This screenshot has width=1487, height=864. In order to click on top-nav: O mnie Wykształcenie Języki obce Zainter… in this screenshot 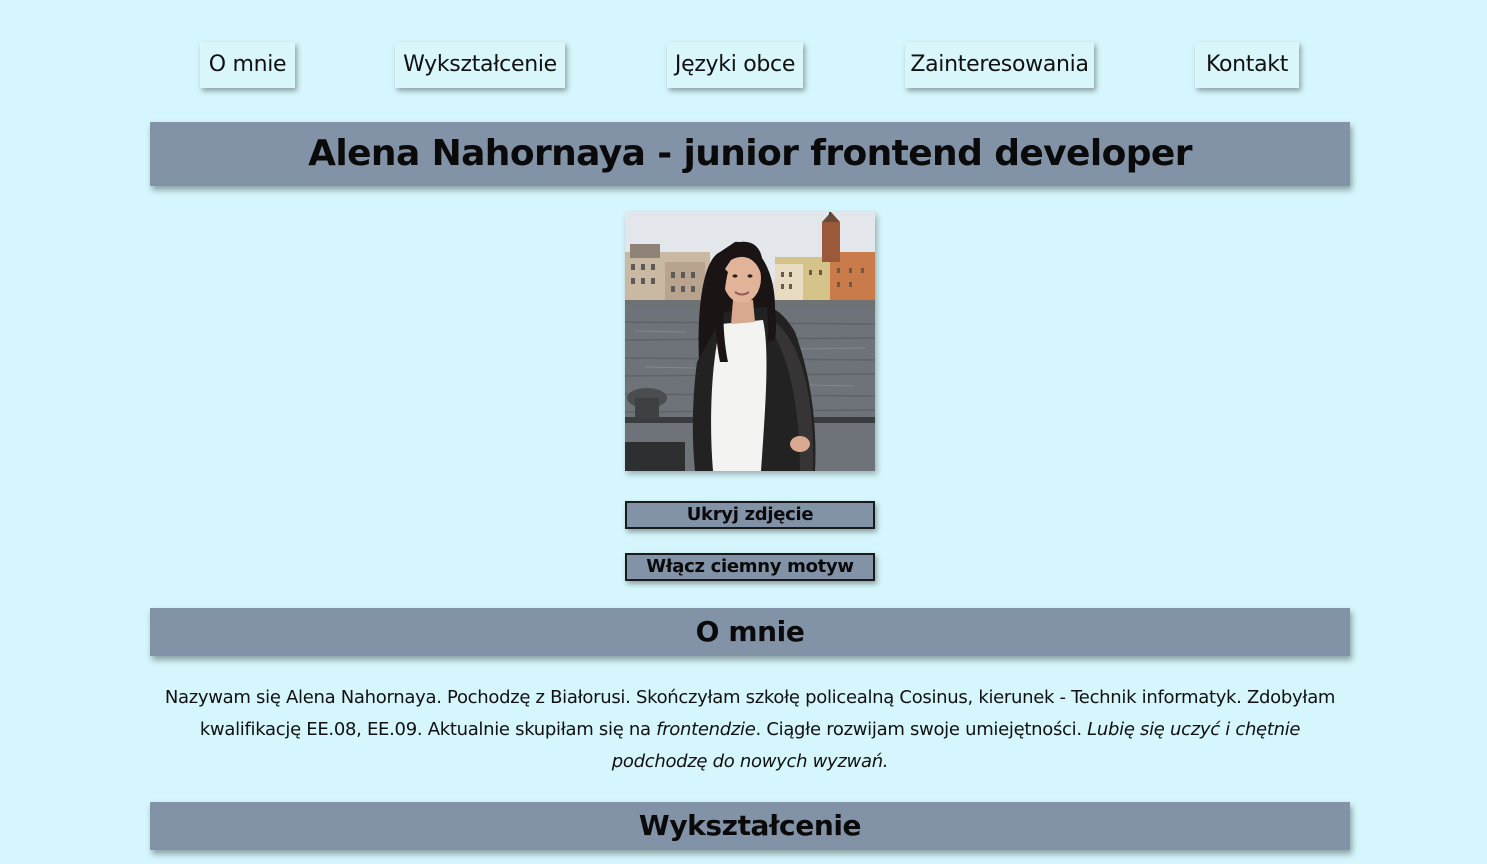, I will do `click(743, 66)`.